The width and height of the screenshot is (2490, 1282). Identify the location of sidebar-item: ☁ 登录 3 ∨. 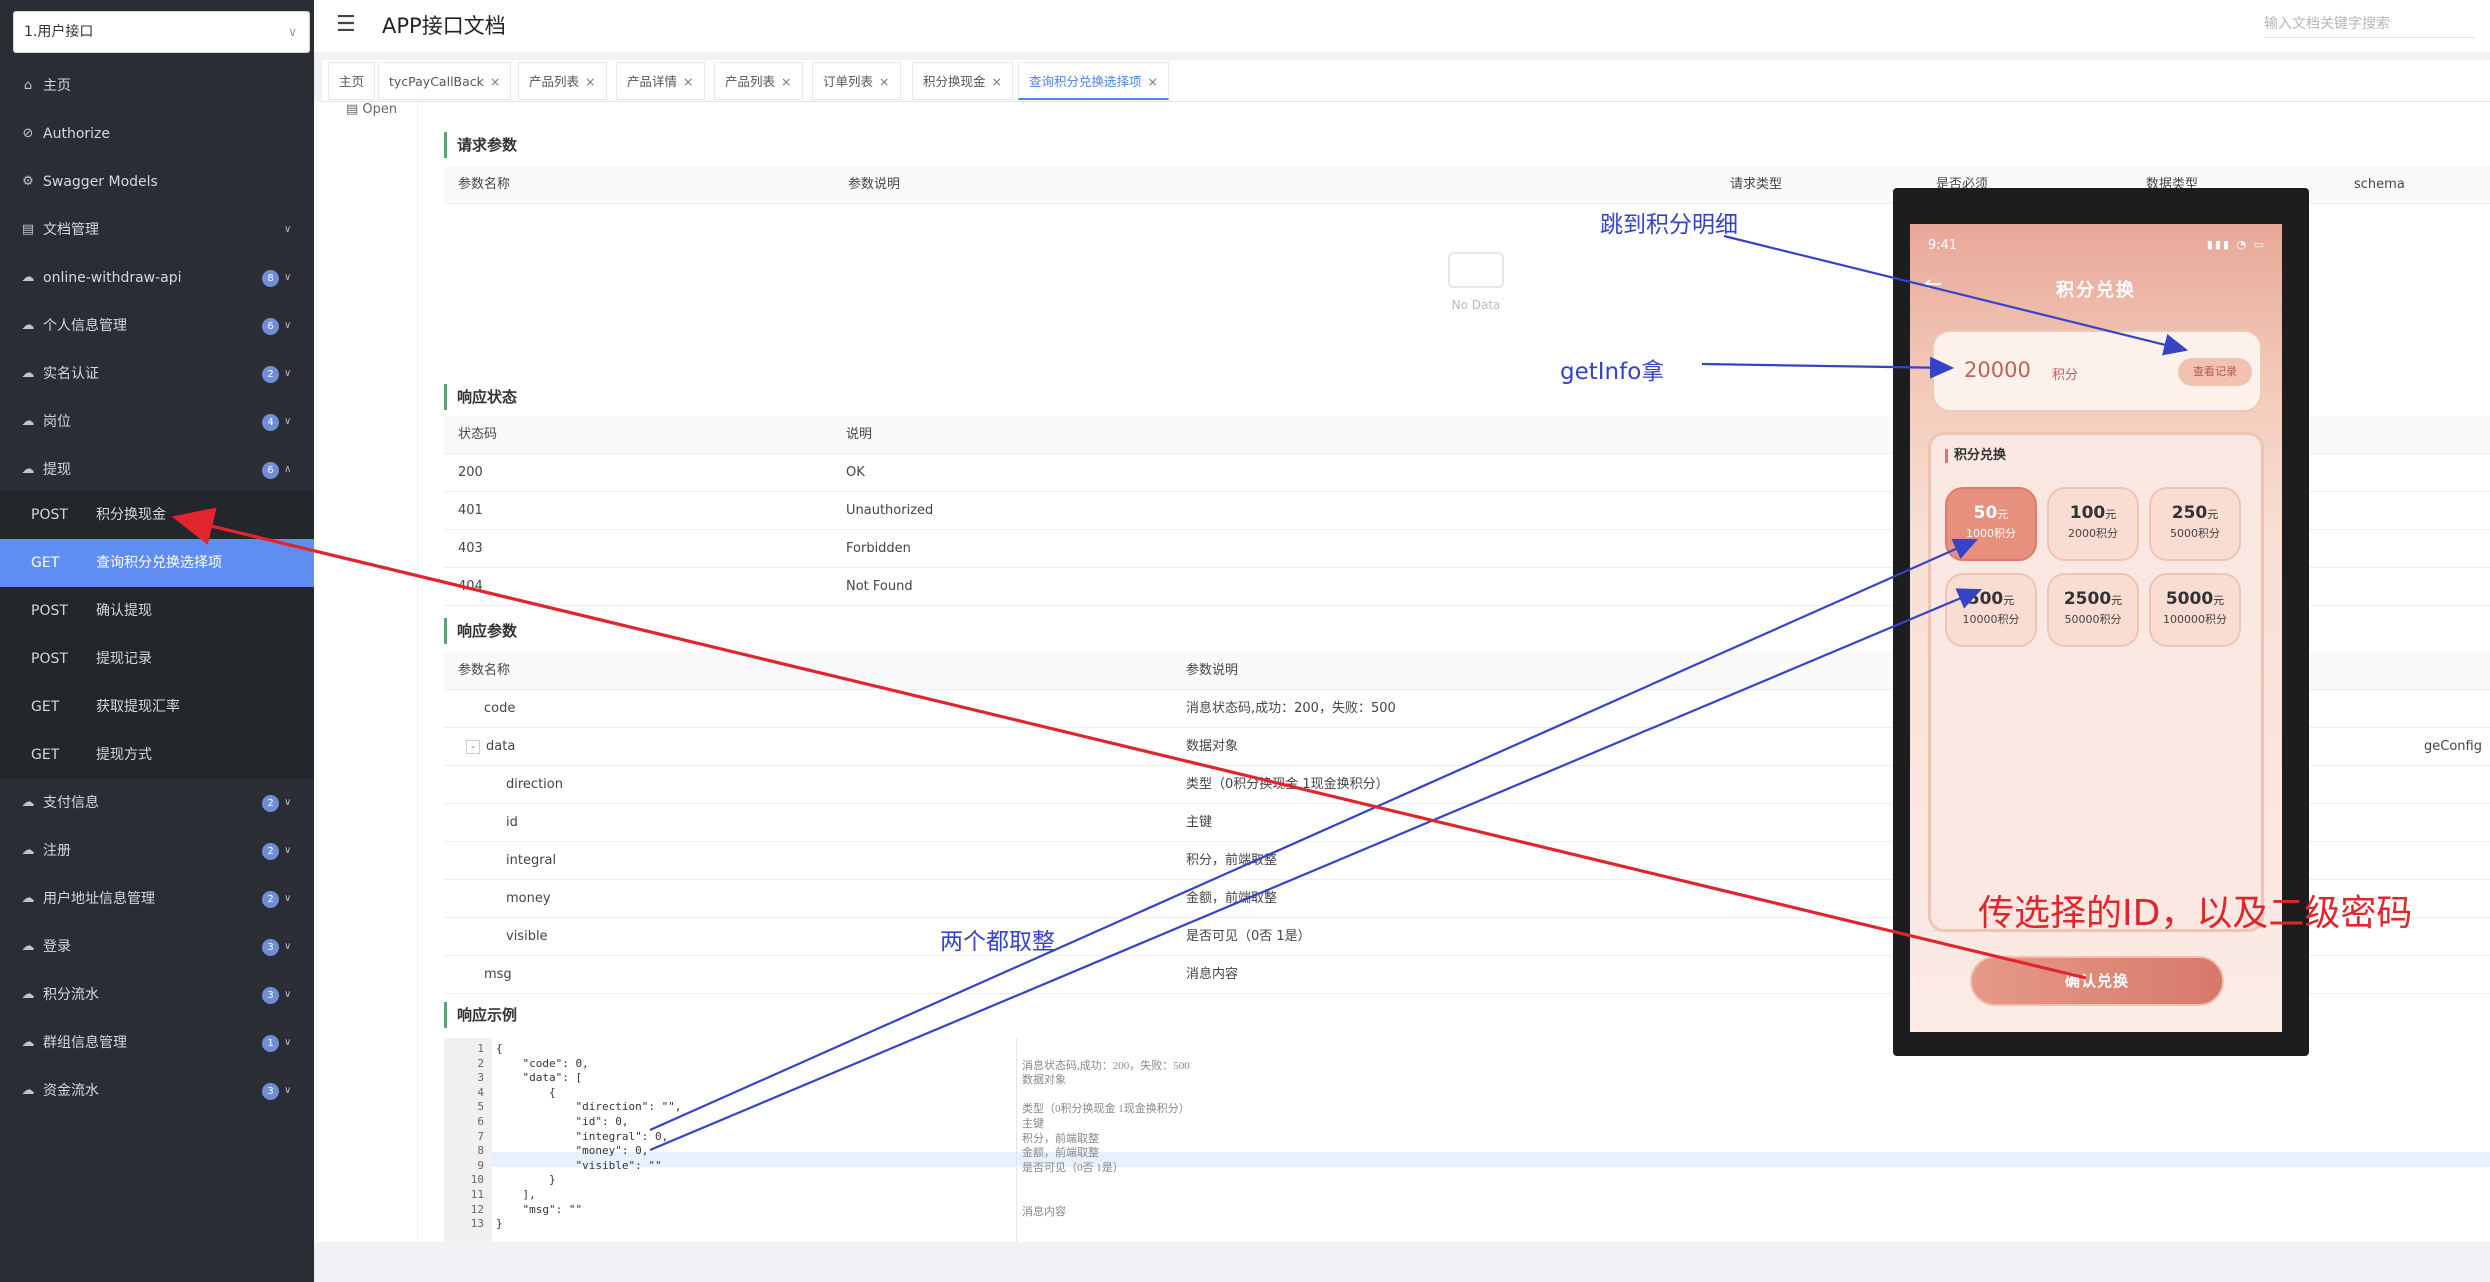
(157, 947).